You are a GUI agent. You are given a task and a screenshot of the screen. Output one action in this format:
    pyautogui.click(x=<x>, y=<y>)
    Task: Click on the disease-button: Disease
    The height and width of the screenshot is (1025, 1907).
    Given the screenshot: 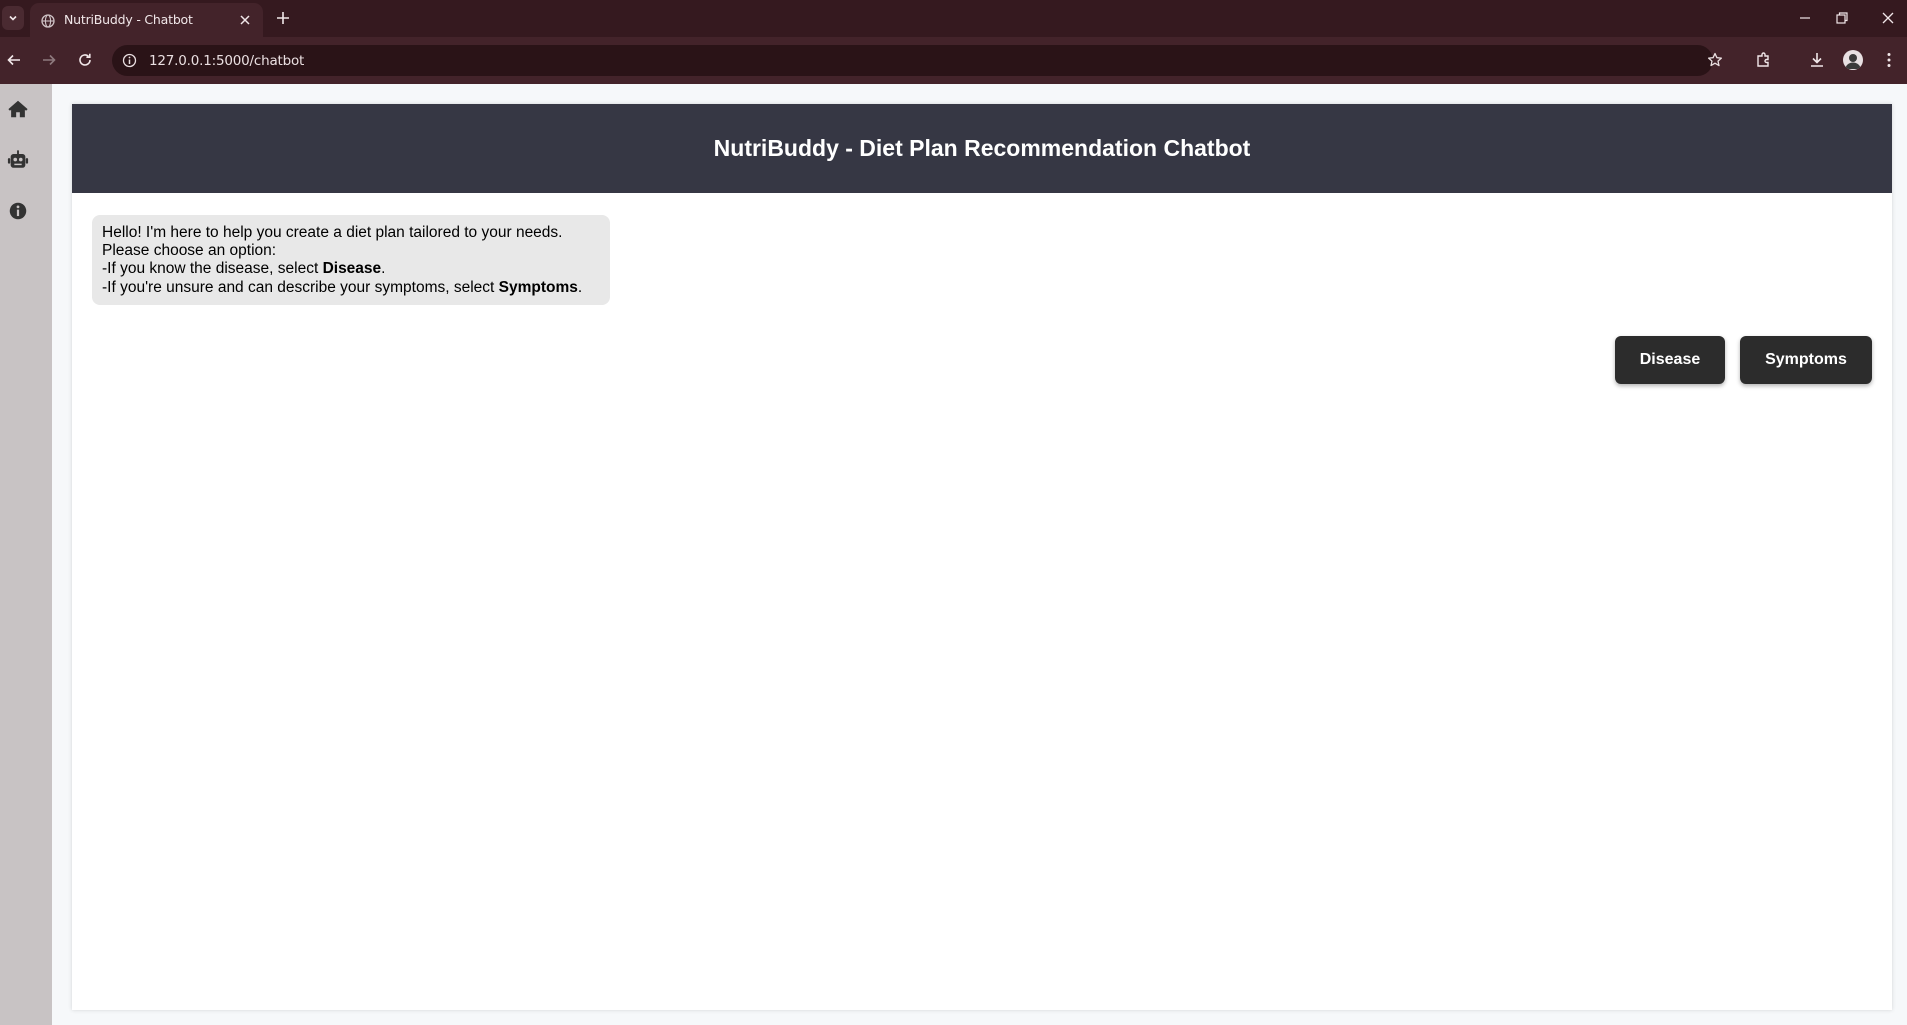 What is the action you would take?
    pyautogui.click(x=1670, y=360)
    